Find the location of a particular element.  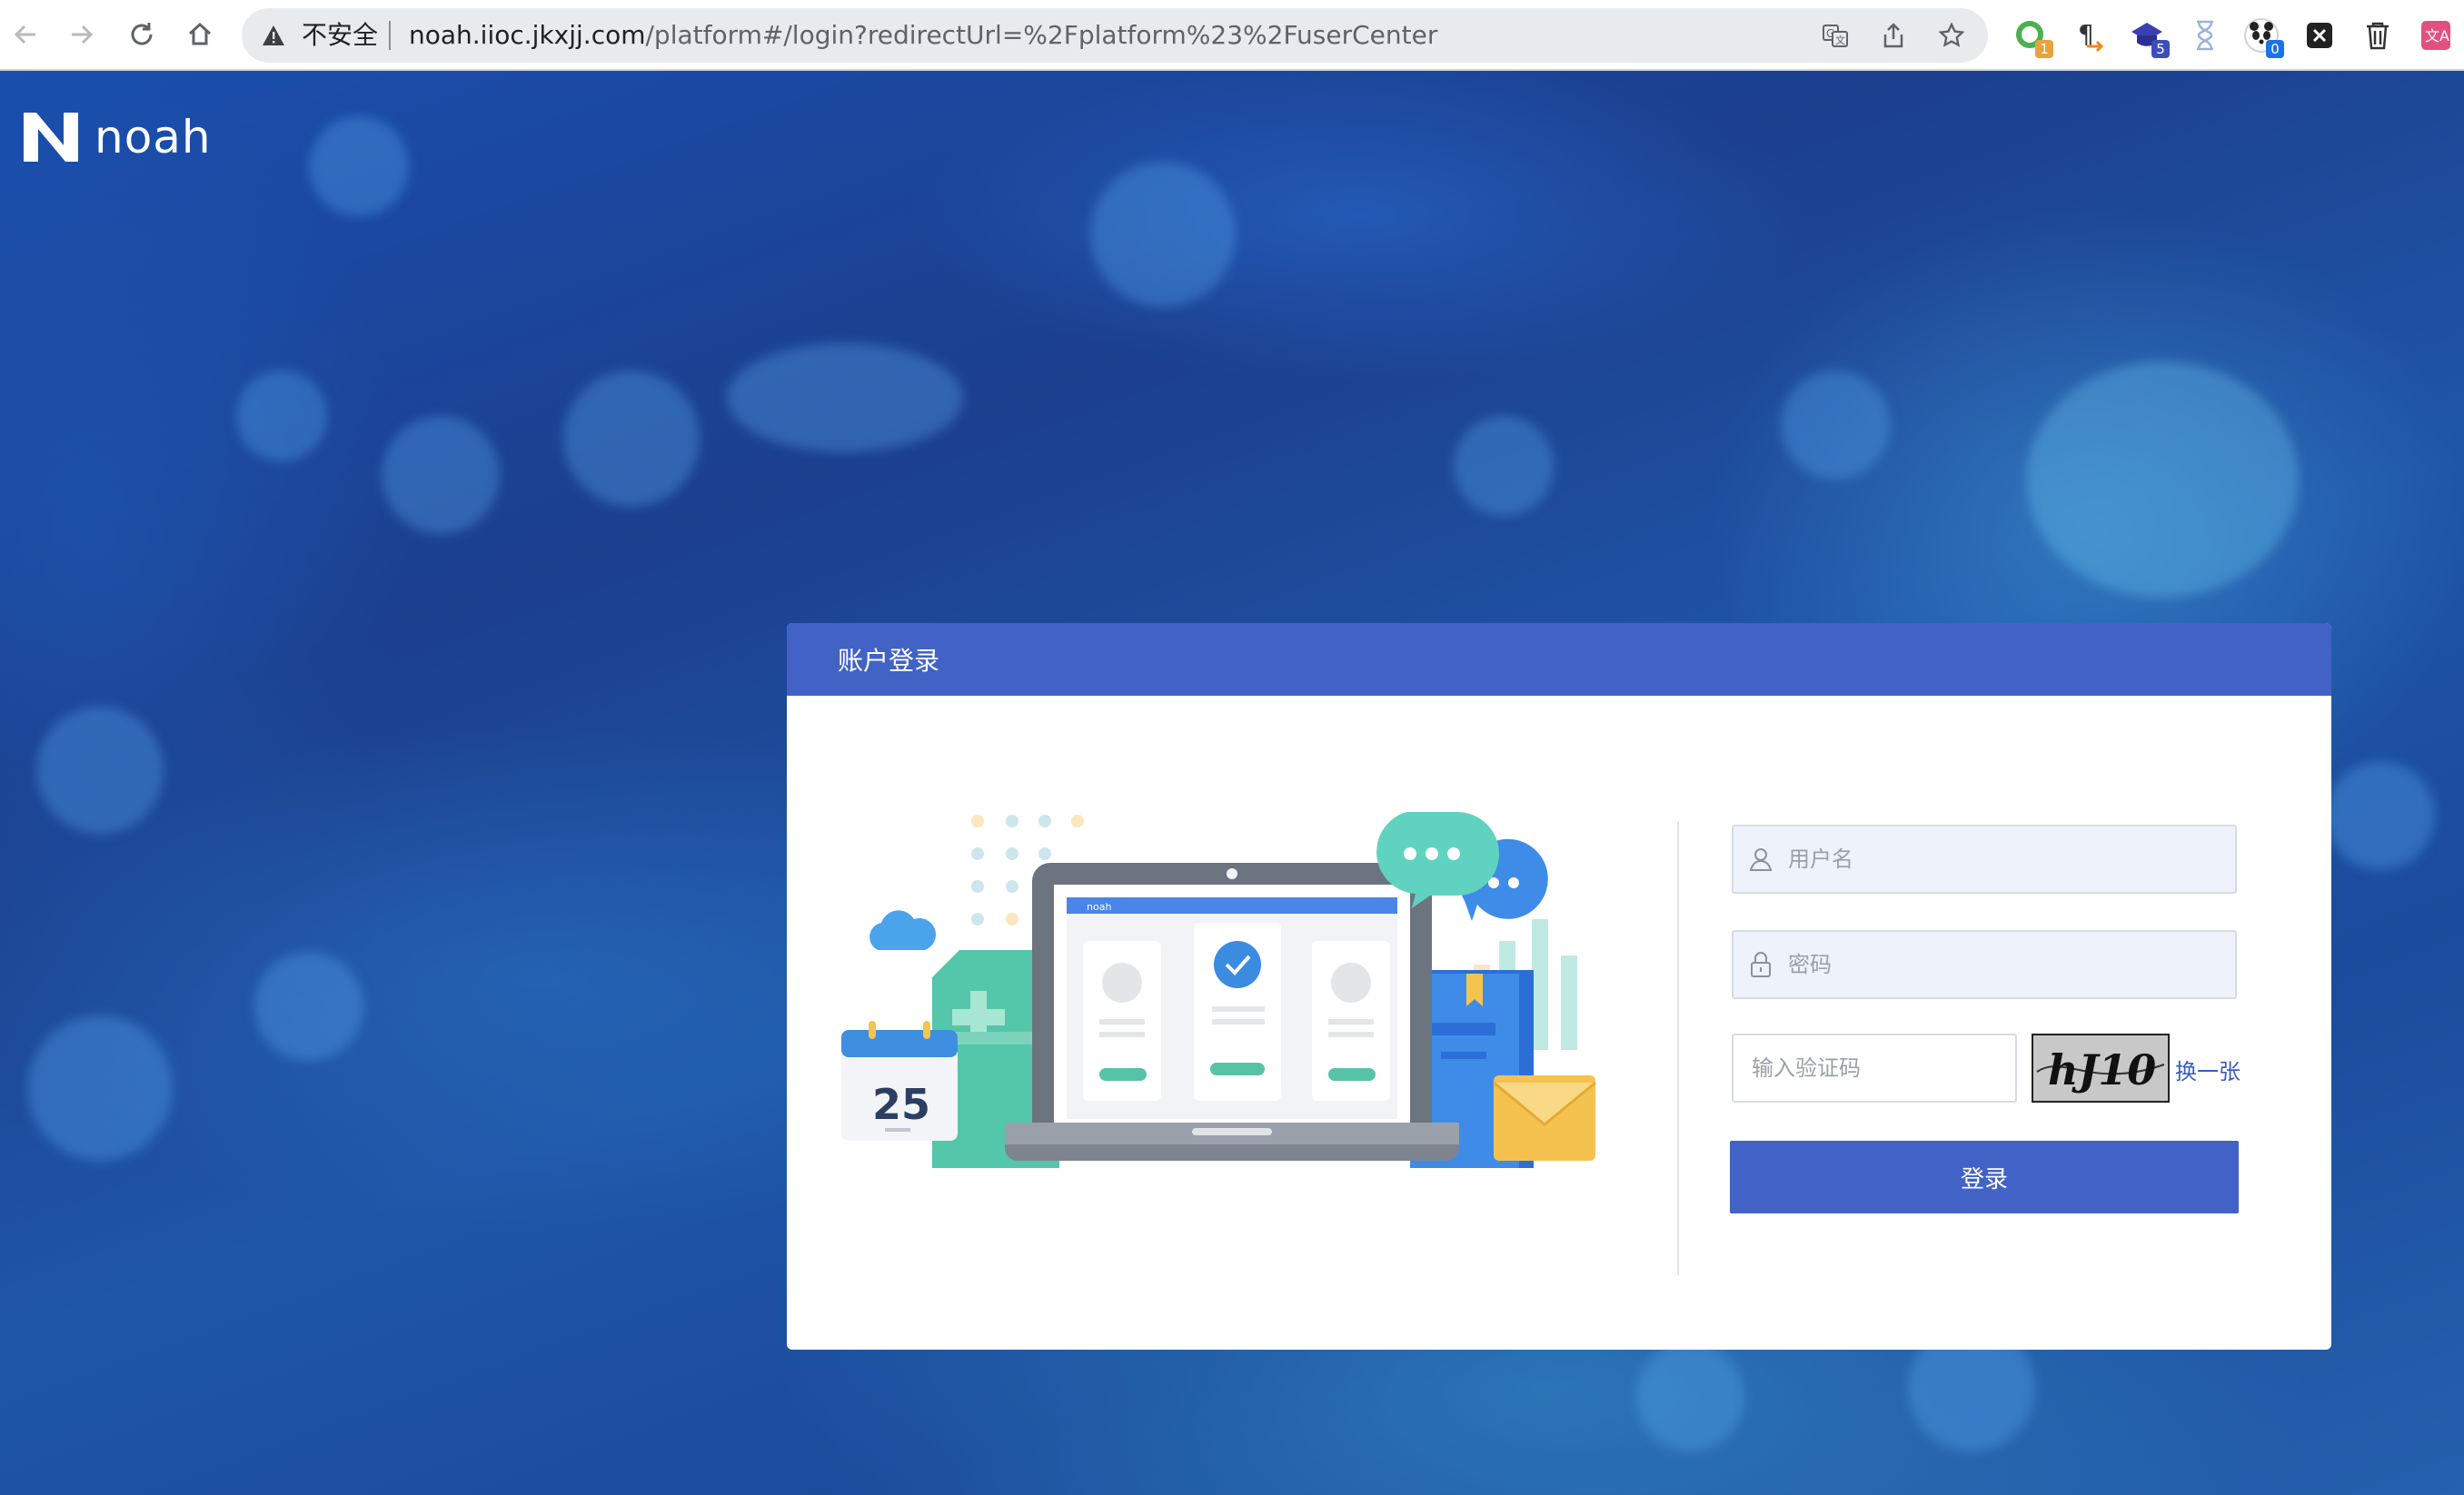

cloud-icon is located at coordinates (903, 930).